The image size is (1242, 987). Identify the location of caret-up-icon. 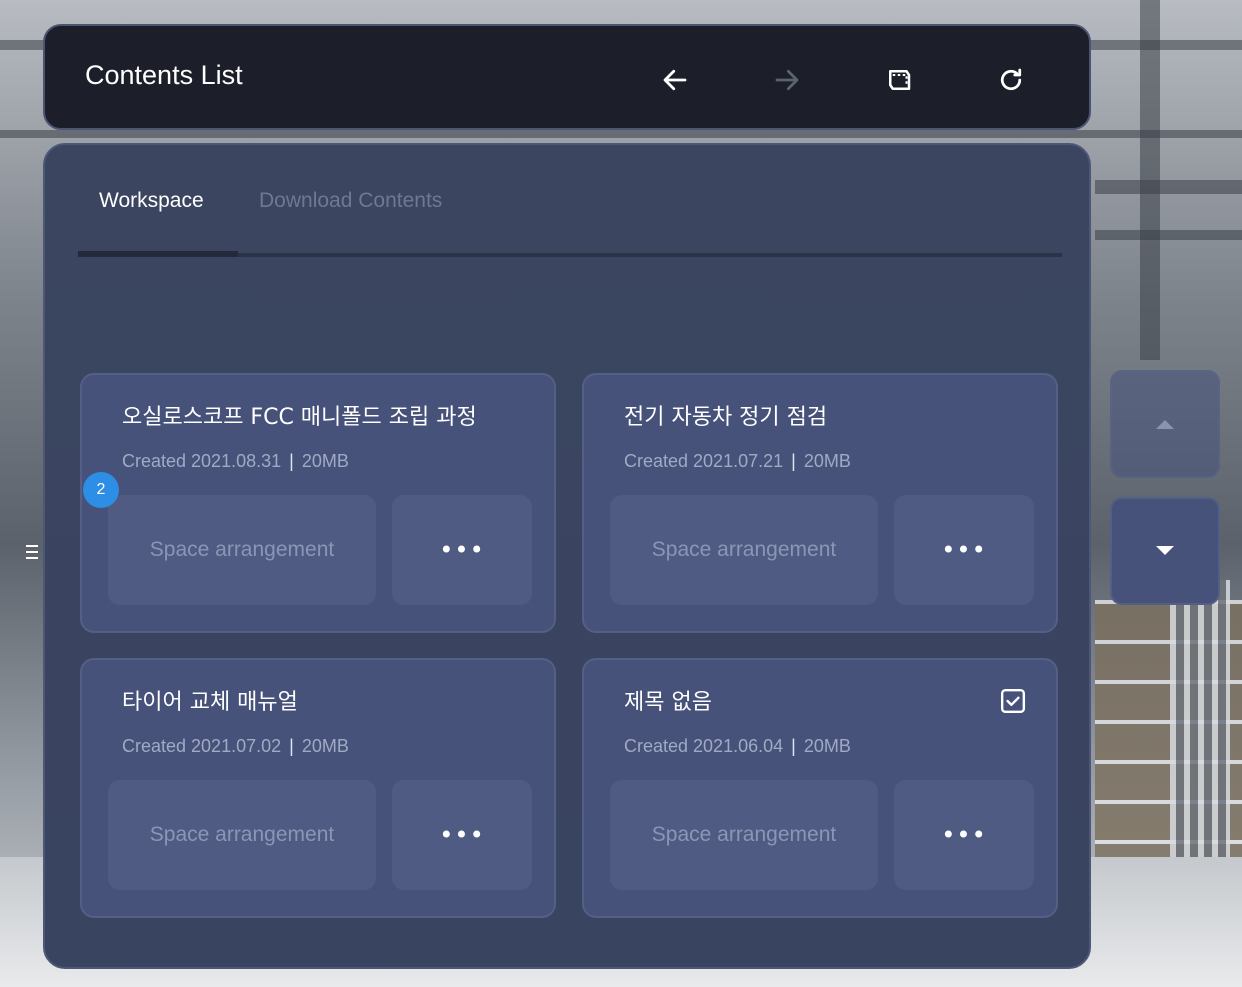
(1165, 424).